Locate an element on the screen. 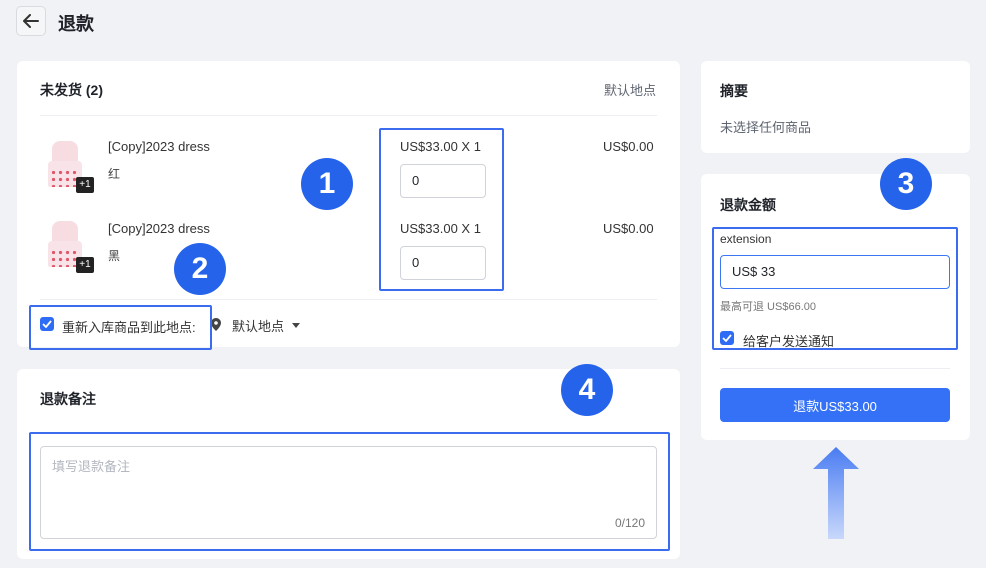 The image size is (986, 568). notify-checkbox is located at coordinates (727, 338).